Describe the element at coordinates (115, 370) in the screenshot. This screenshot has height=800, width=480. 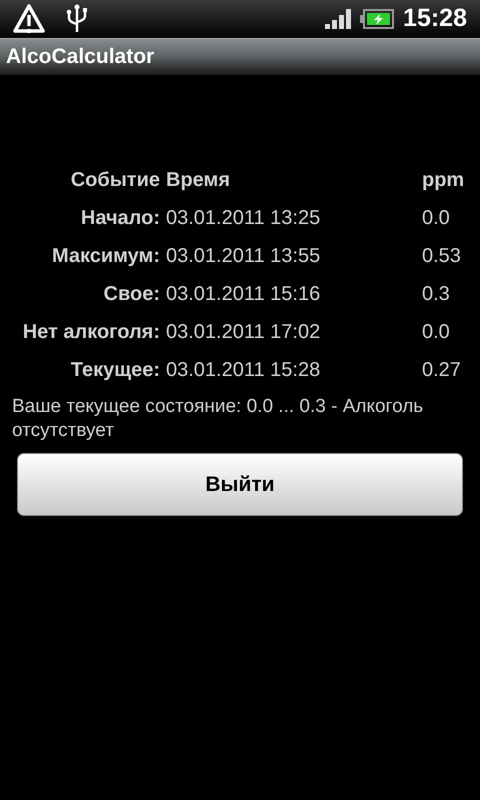
I see `table-cell-text: Текущее:` at that location.